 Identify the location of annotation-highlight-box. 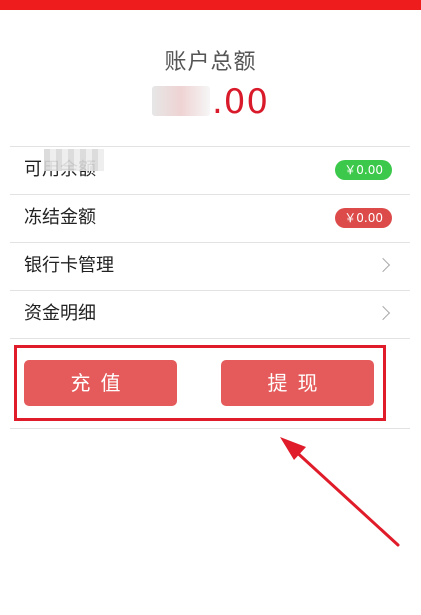
(200, 383).